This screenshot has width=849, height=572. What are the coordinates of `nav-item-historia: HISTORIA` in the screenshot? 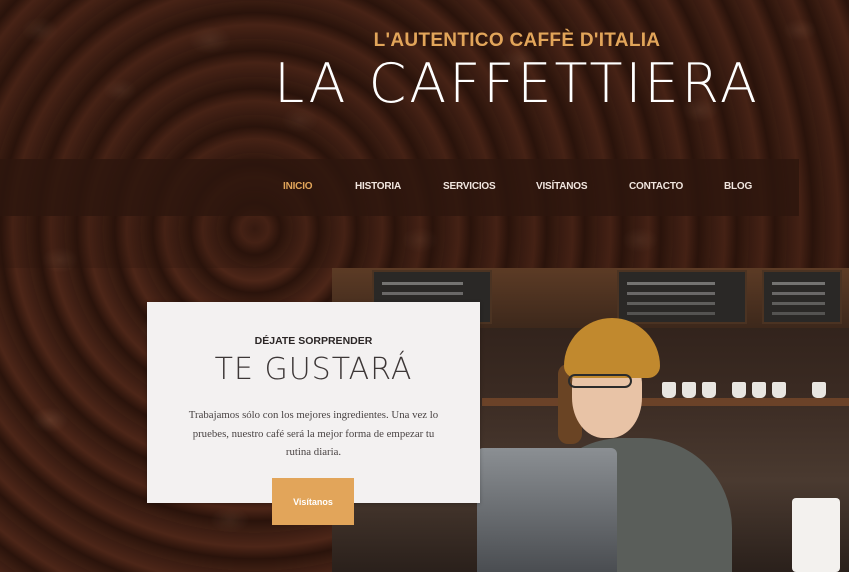 It's located at (378, 186).